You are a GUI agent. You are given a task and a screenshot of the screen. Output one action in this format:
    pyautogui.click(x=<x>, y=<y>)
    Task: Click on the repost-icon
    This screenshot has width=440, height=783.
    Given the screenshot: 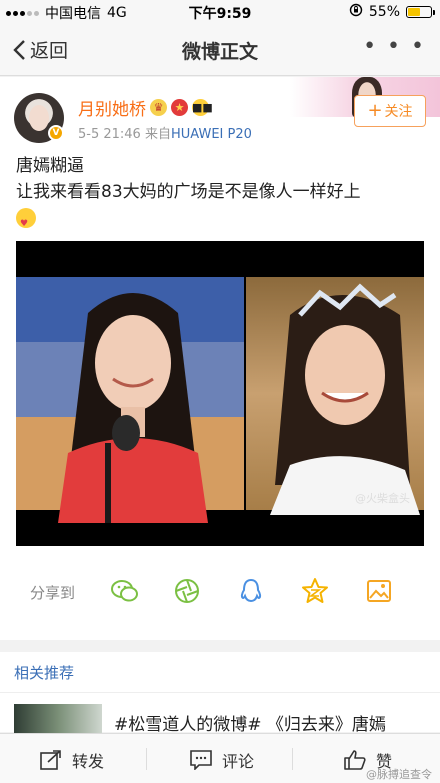 What is the action you would take?
    pyautogui.click(x=50, y=760)
    